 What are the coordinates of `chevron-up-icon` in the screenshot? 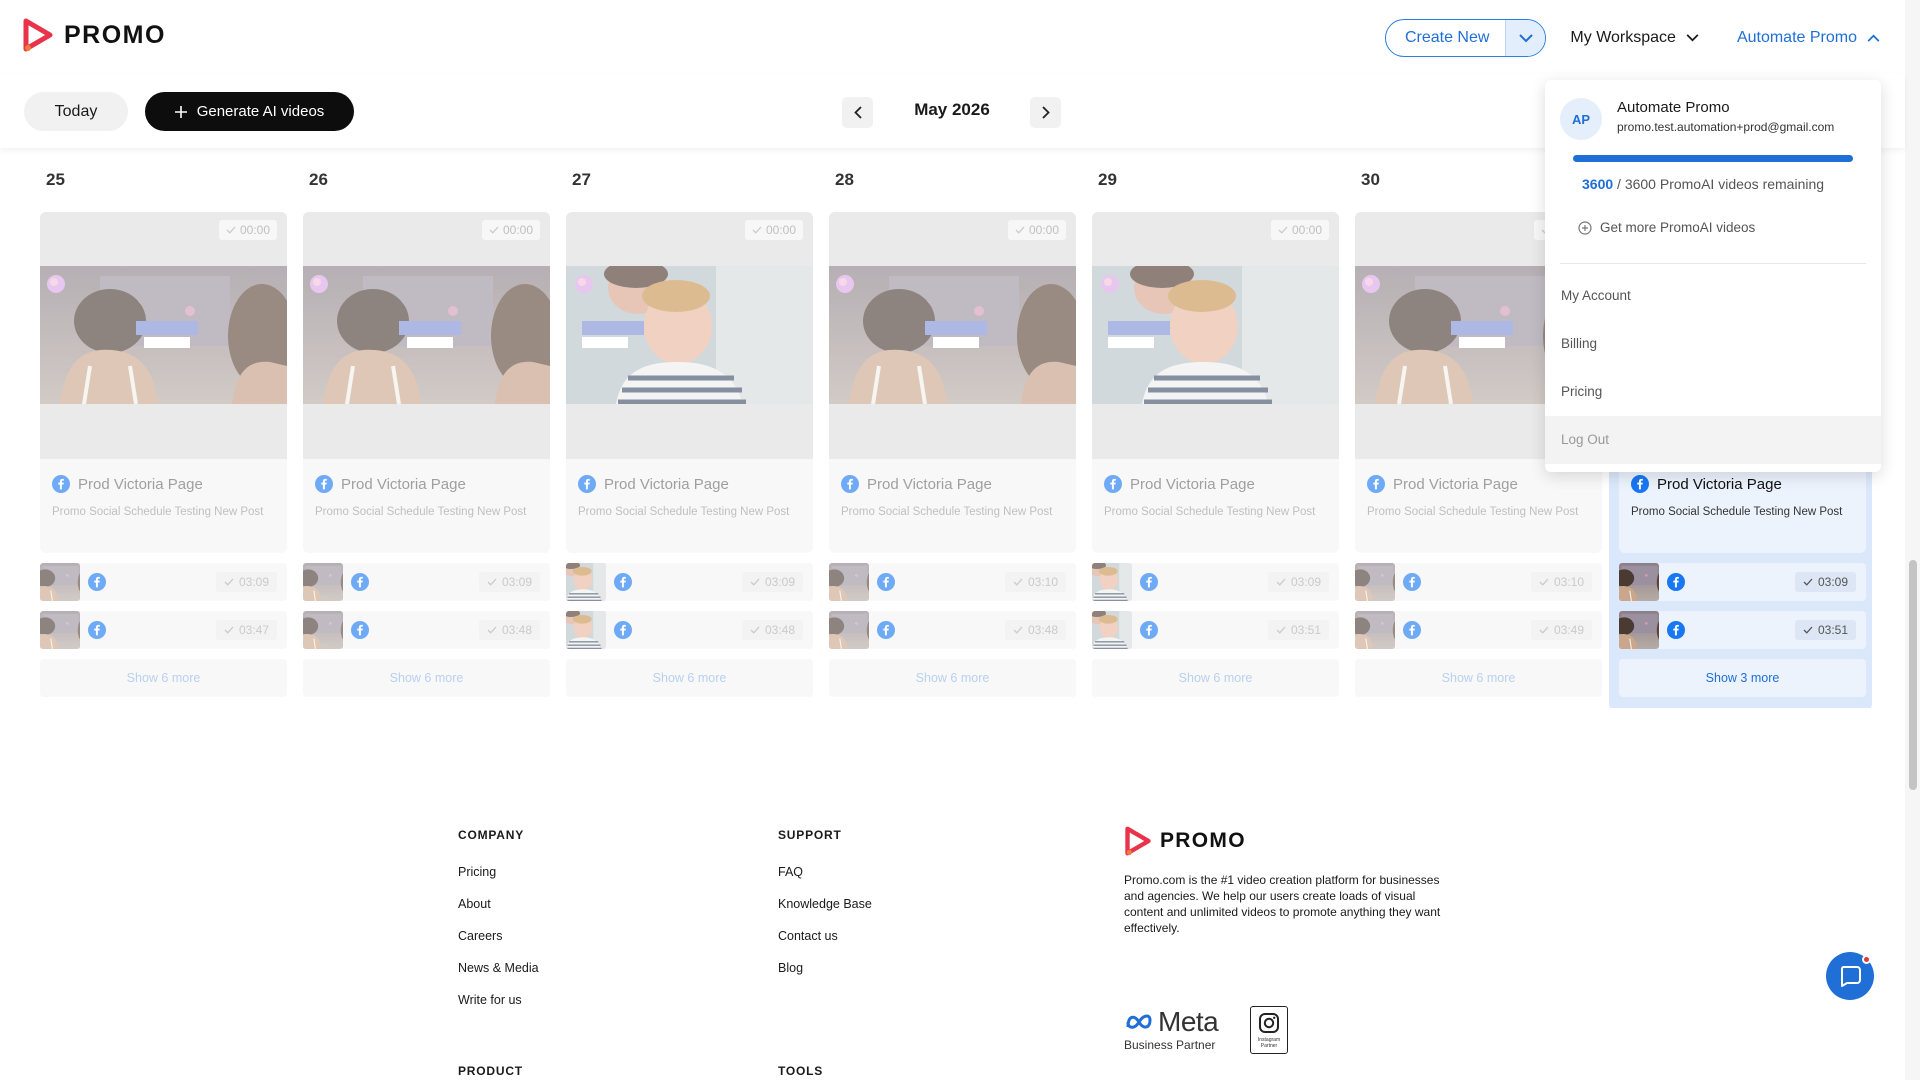 It's located at (1873, 38).